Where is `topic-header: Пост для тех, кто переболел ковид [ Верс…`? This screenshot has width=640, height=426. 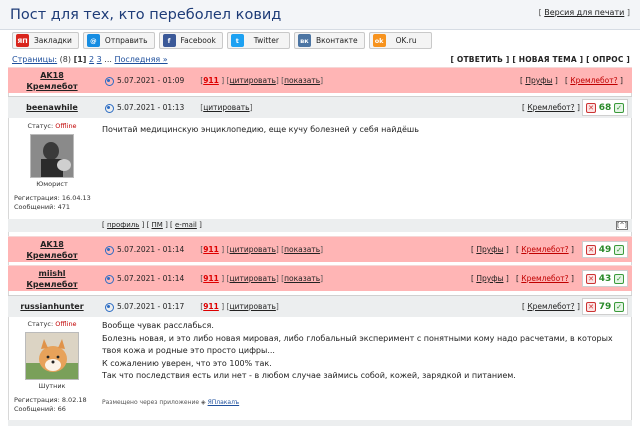 topic-header: Пост для тех, кто переболел ковид [ Верс… is located at coordinates (320, 15).